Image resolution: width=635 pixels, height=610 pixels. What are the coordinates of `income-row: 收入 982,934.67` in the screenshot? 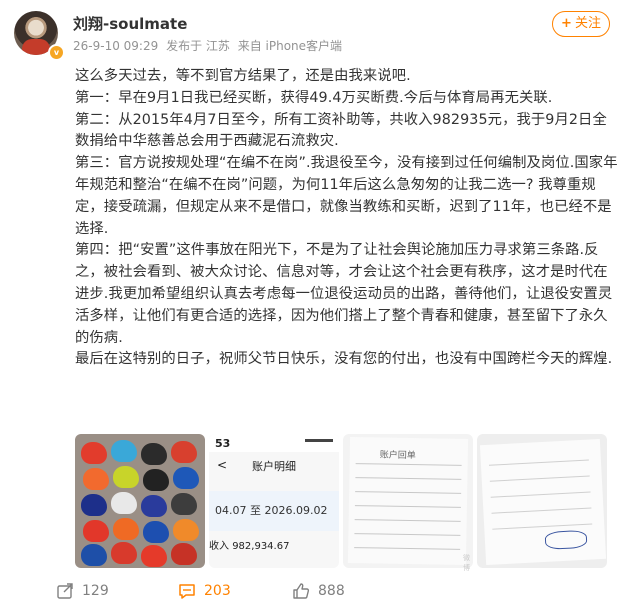 It's located at (249, 544).